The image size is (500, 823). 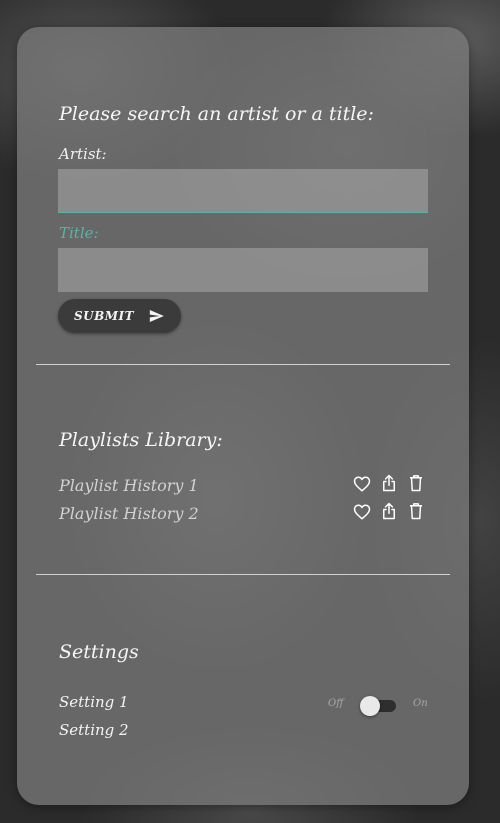 What do you see at coordinates (420, 703) in the screenshot?
I see `toggle-on-label: On` at bounding box center [420, 703].